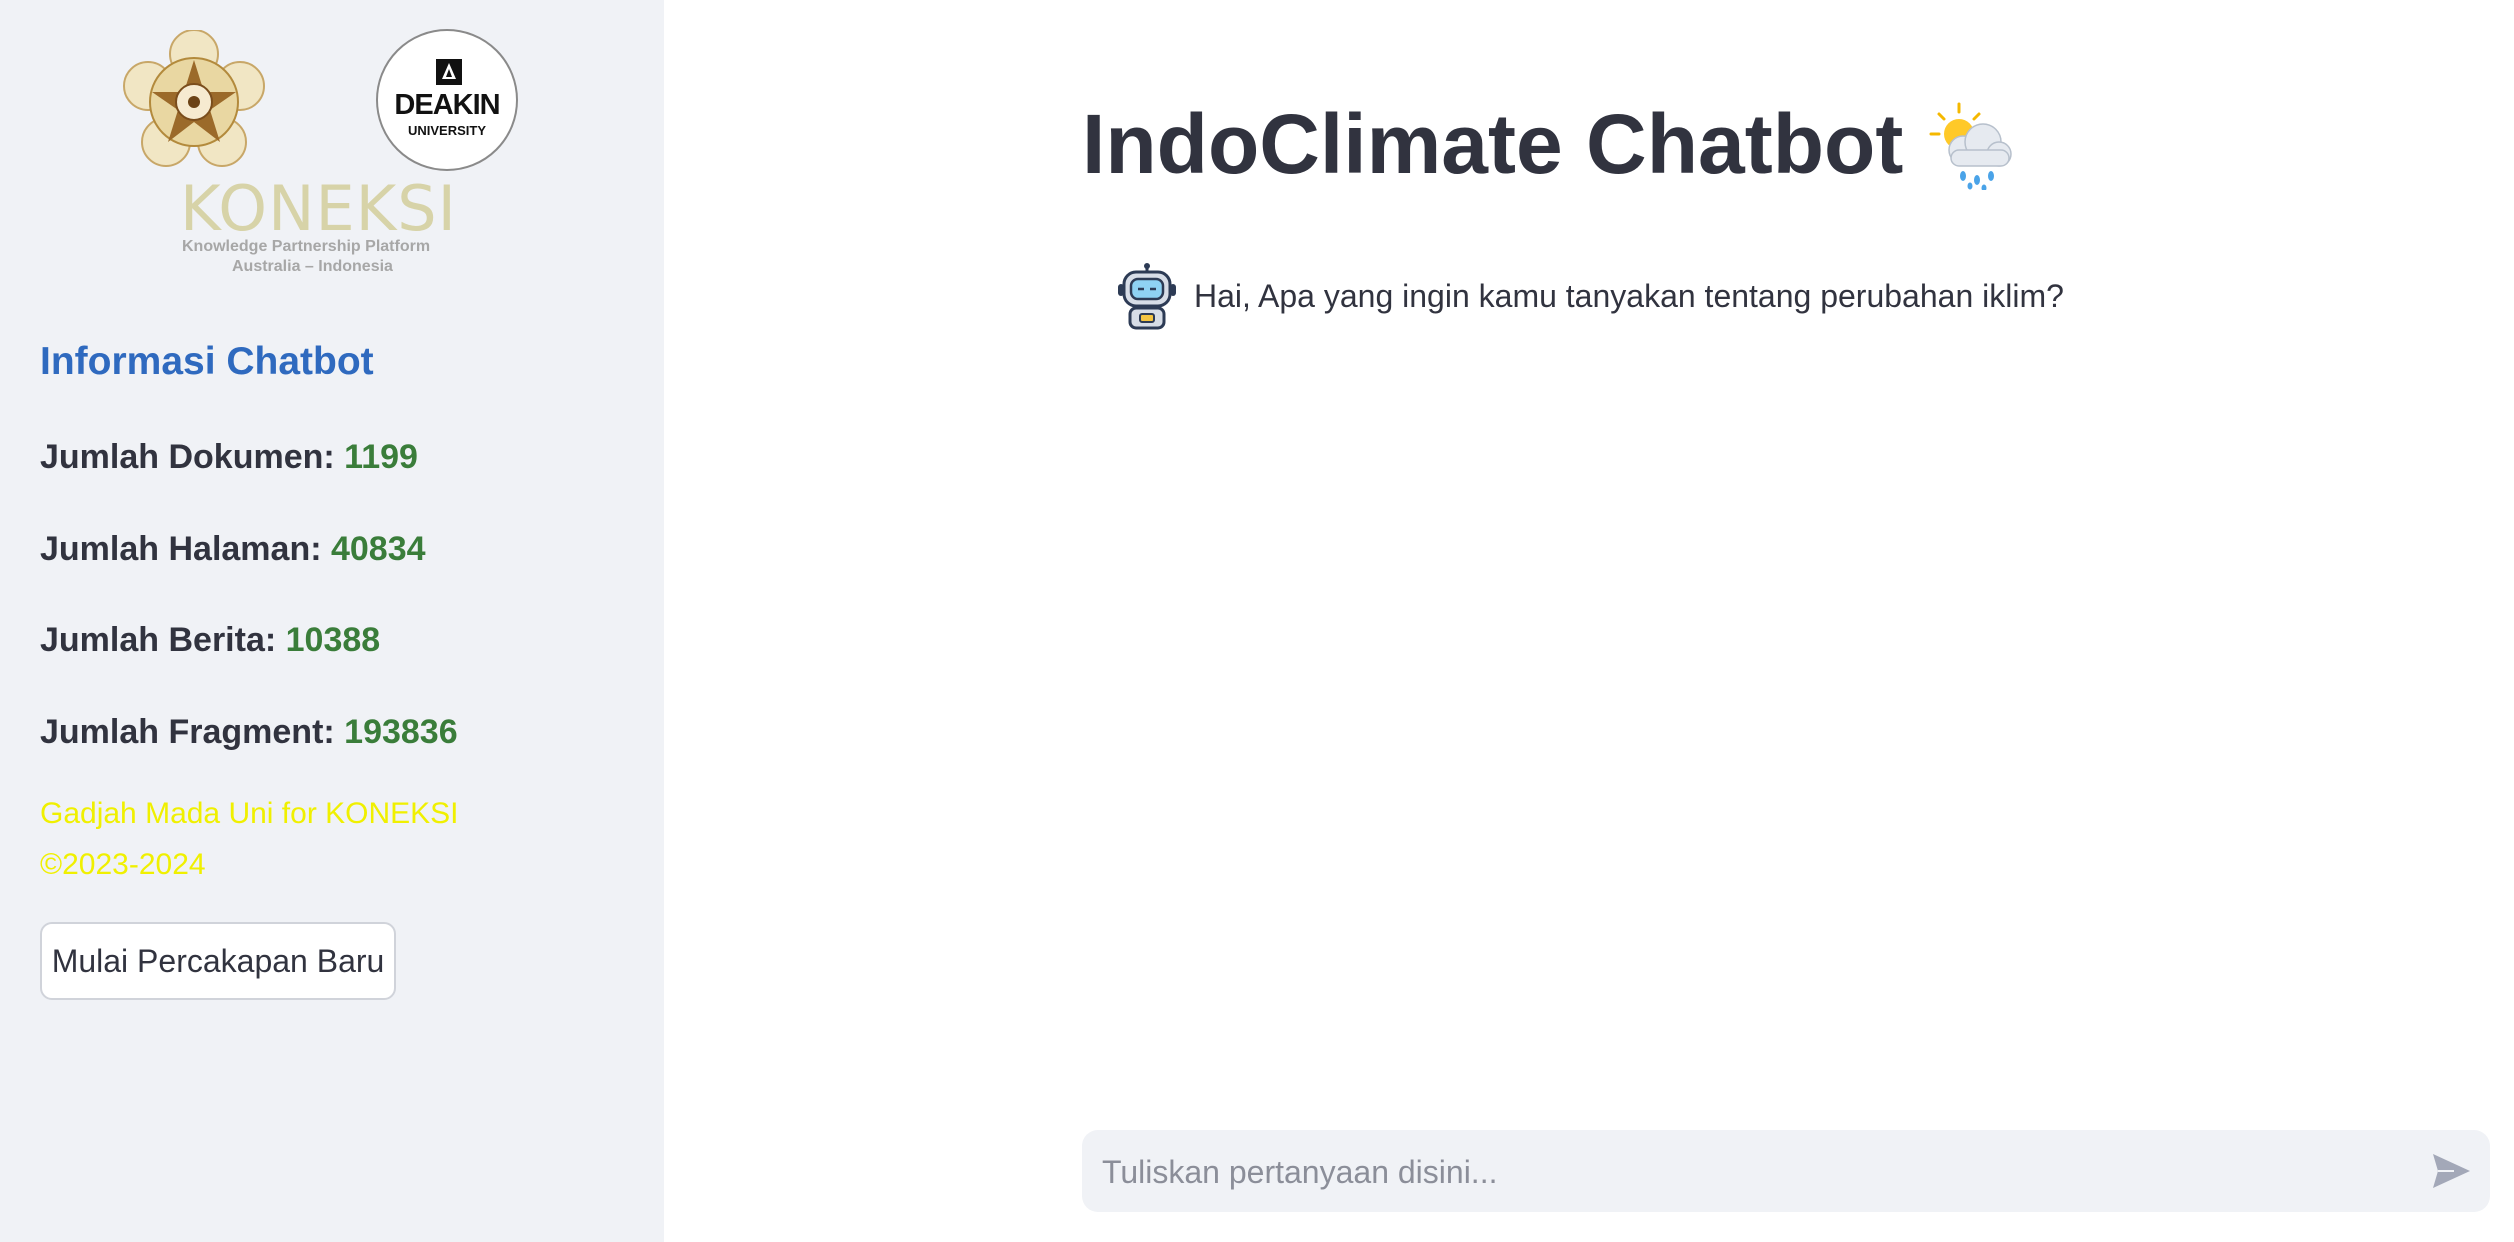 Image resolution: width=2514 pixels, height=1242 pixels. What do you see at coordinates (194, 98) in the screenshot?
I see `ugm-logo` at bounding box center [194, 98].